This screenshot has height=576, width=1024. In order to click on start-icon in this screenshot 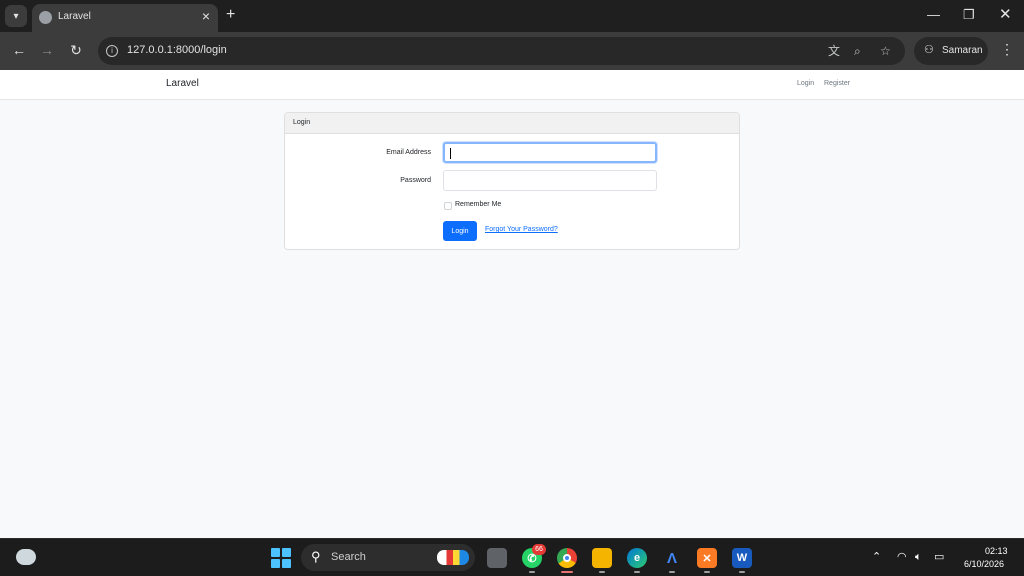, I will do `click(281, 558)`.